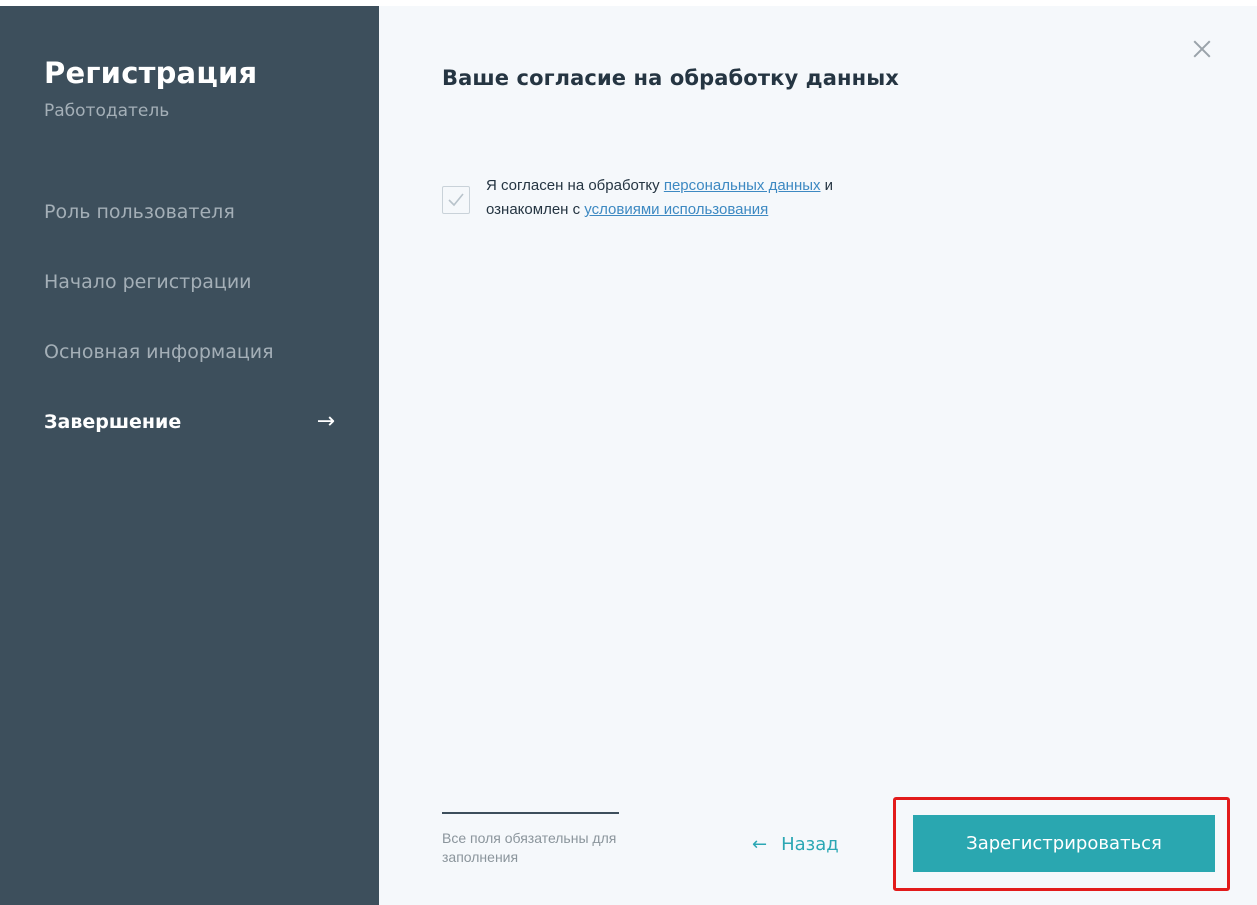 This screenshot has width=1257, height=905. Describe the element at coordinates (189, 422) in the screenshot. I see `step-completion: Завершение →` at that location.